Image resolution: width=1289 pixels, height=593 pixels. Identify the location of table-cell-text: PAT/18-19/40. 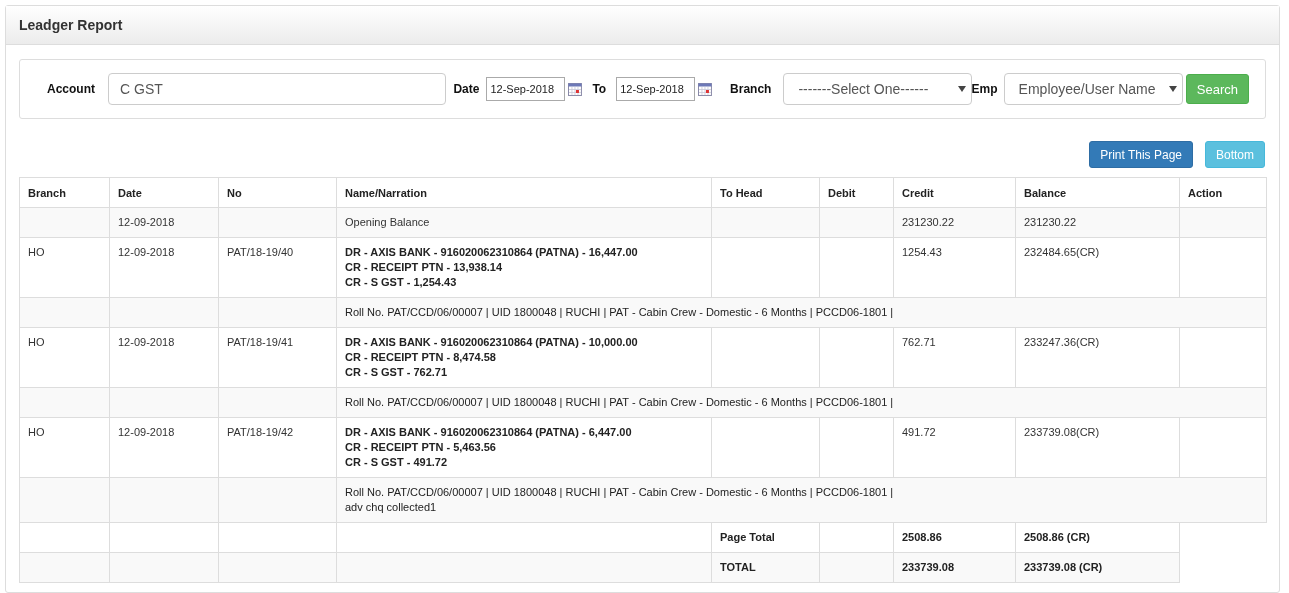
(260, 252).